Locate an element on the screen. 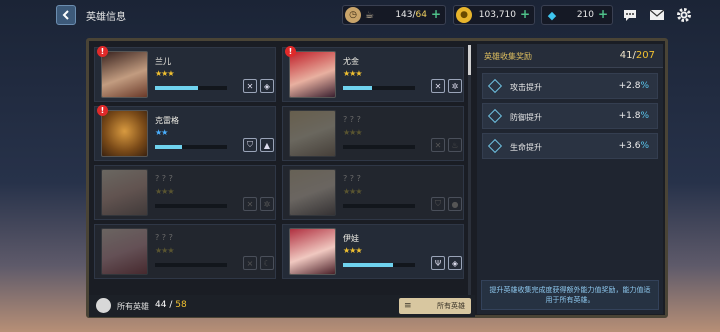 Image resolution: width=720 pixels, height=332 pixels. filter-label: 所有英雄 is located at coordinates (451, 306).